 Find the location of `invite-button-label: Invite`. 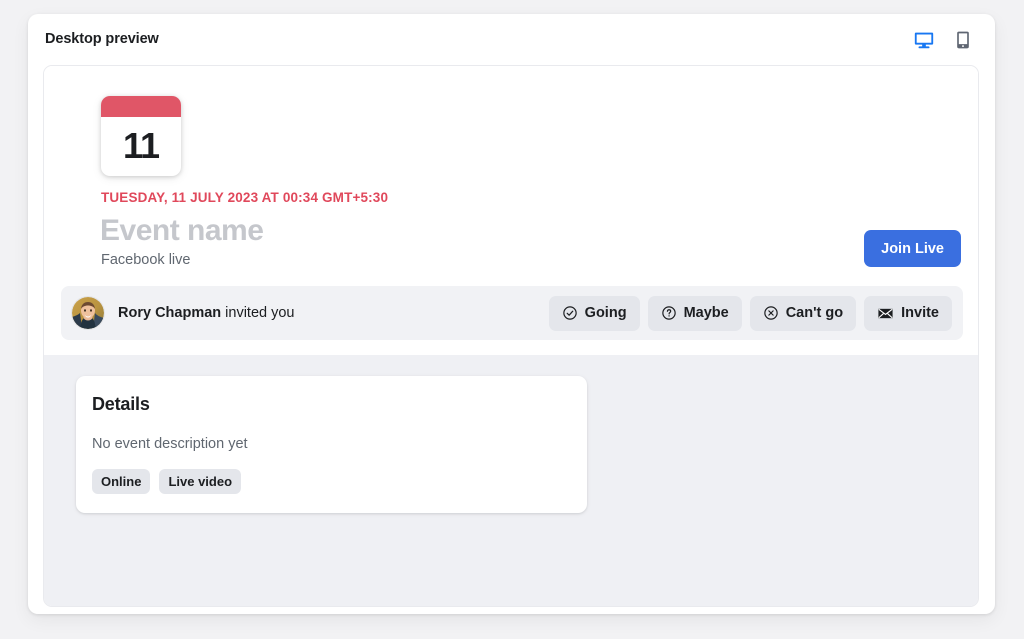

invite-button-label: Invite is located at coordinates (920, 313).